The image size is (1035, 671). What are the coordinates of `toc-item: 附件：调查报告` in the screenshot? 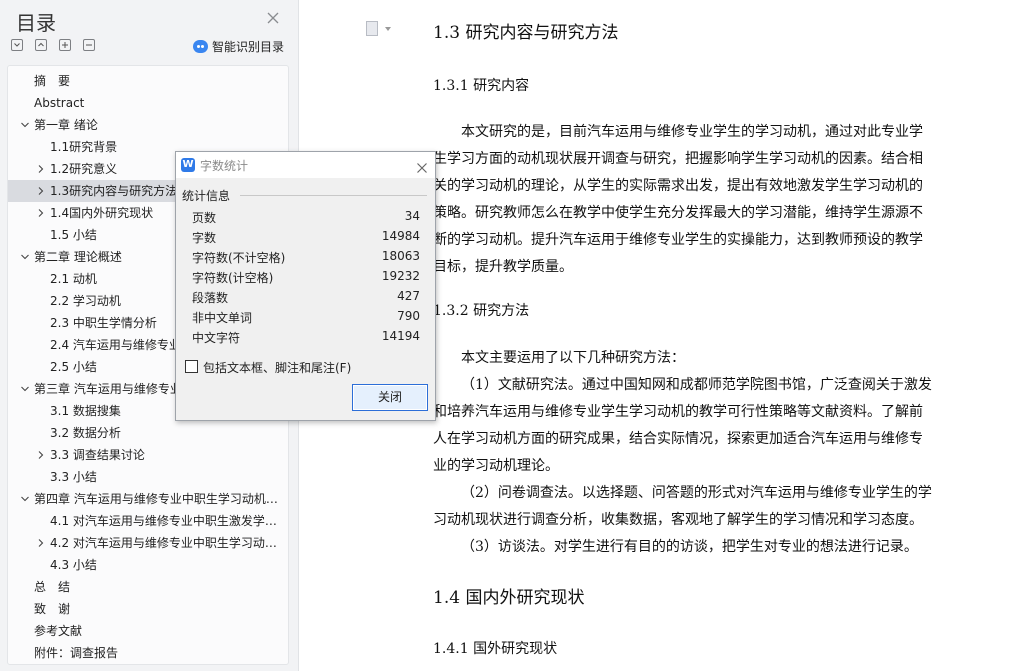 It's located at (148, 653).